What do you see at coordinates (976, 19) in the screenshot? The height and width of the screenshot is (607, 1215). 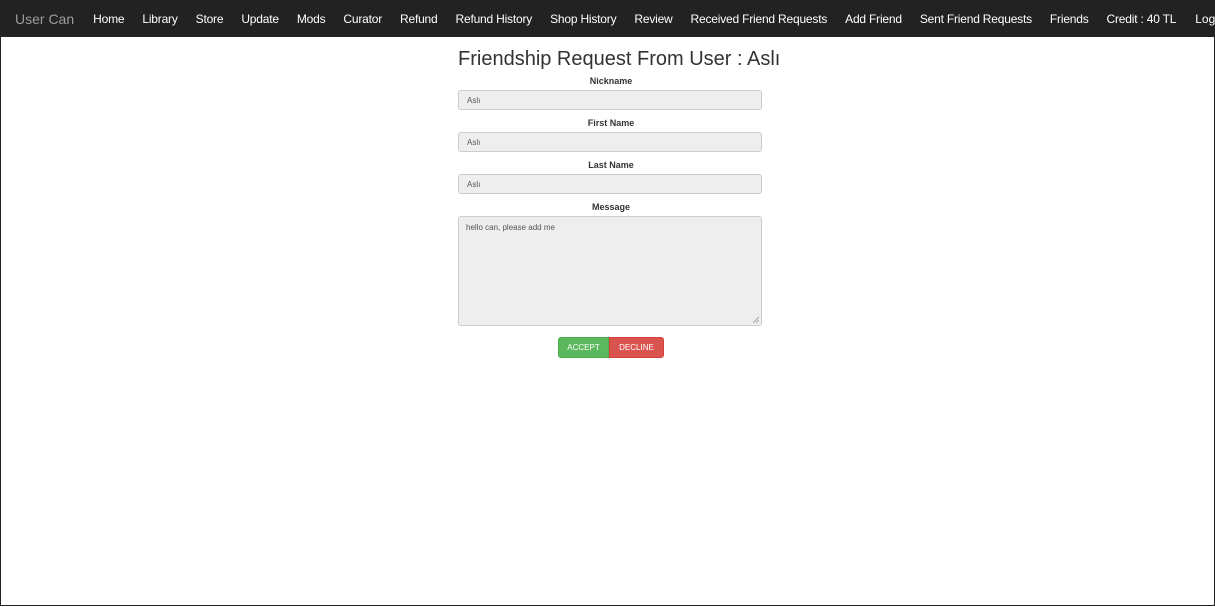 I see `nav-item-sent-friend-requests: Sent Friend Requests` at bounding box center [976, 19].